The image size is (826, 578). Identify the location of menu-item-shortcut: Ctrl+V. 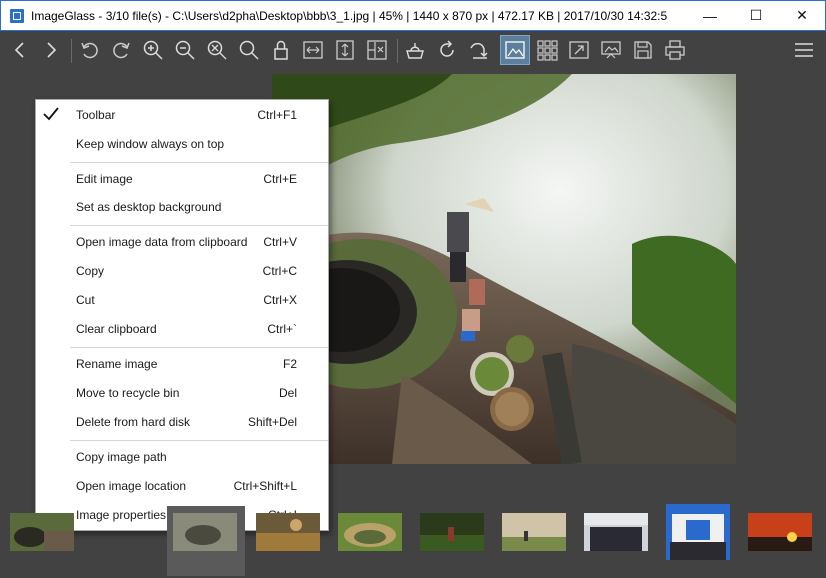
(280, 242).